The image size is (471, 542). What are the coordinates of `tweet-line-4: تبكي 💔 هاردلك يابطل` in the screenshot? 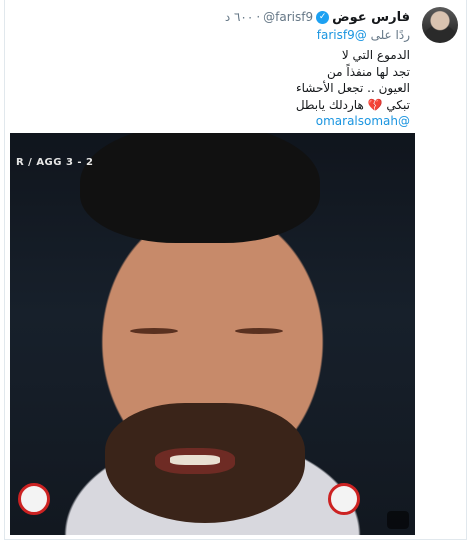 It's located at (353, 105).